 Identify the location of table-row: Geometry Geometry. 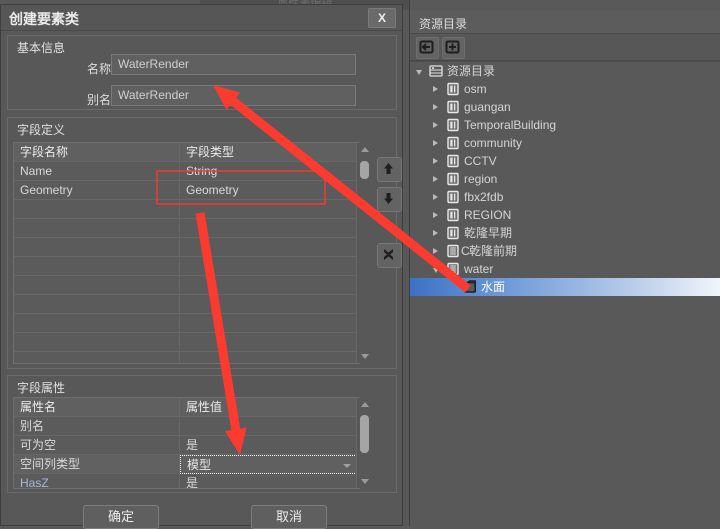
(186, 190).